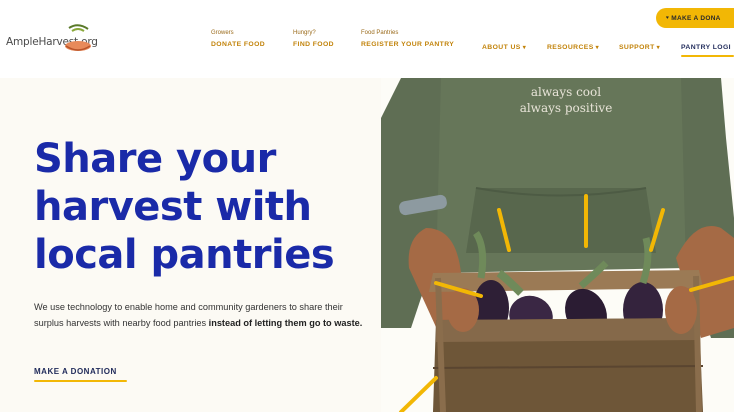 The width and height of the screenshot is (734, 412). What do you see at coordinates (566, 108) in the screenshot?
I see `sweater-line-2: always positive` at bounding box center [566, 108].